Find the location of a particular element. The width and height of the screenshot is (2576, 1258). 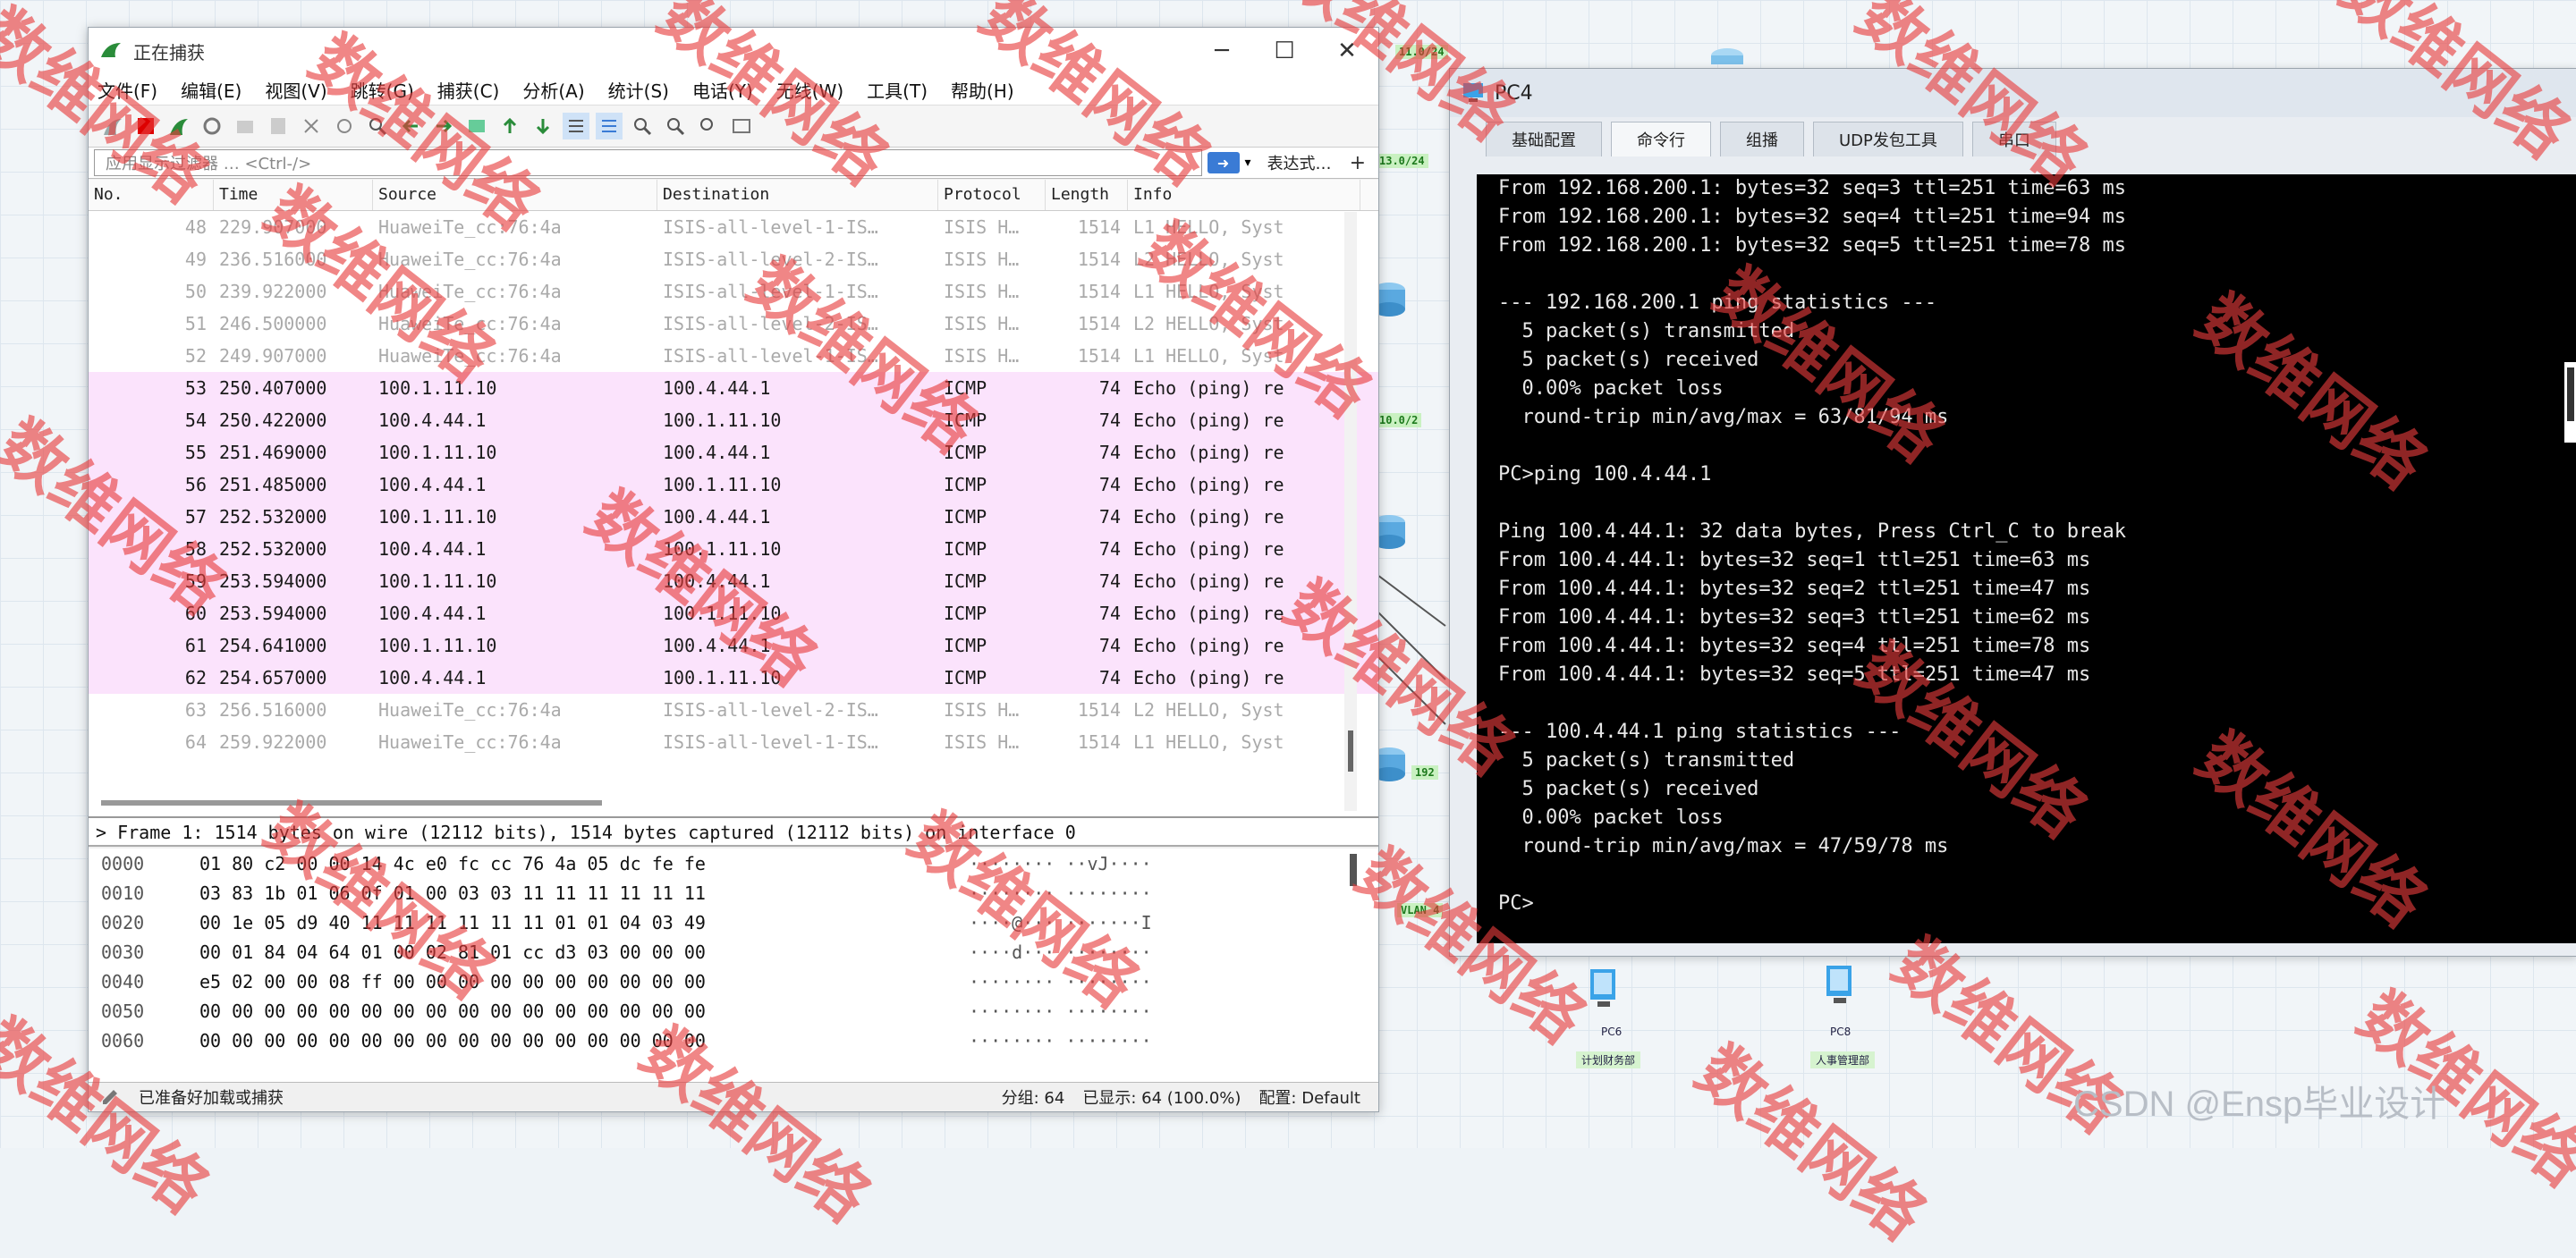

pc4-titlebar: PC4 is located at coordinates (2013, 93).